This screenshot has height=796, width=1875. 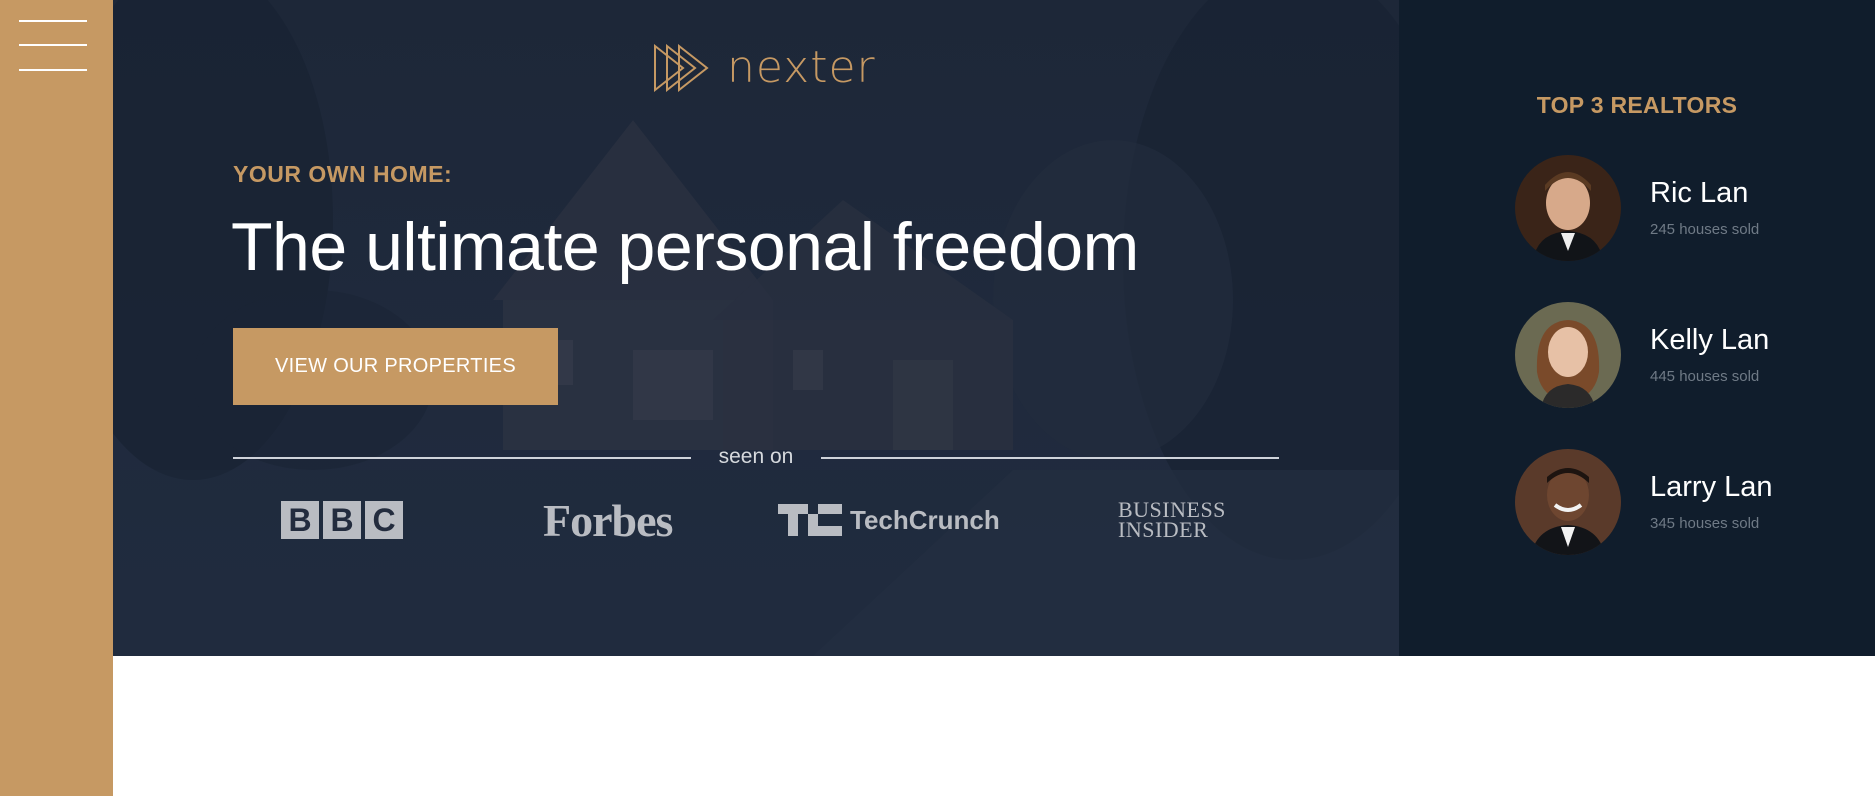 What do you see at coordinates (1699, 193) in the screenshot?
I see `realtor-name: Ric Lan` at bounding box center [1699, 193].